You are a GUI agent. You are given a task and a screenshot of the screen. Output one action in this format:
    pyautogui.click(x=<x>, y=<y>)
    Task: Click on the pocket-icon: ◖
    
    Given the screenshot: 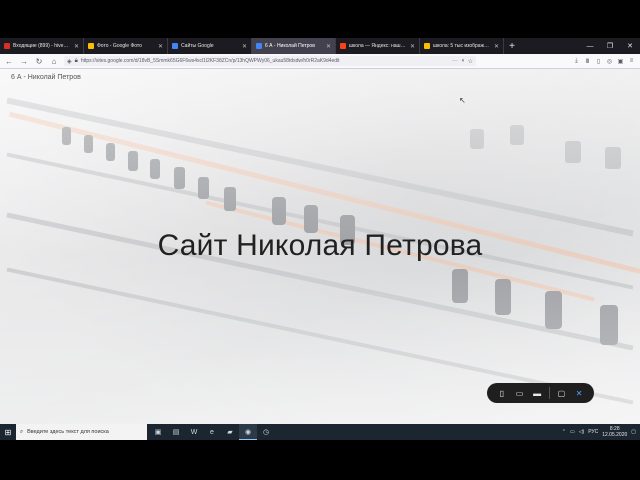 What is the action you would take?
    pyautogui.click(x=463, y=61)
    